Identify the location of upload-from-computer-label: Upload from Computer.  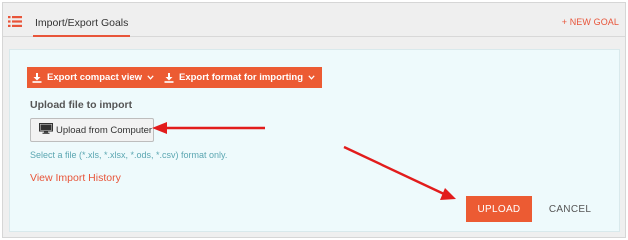
(104, 130).